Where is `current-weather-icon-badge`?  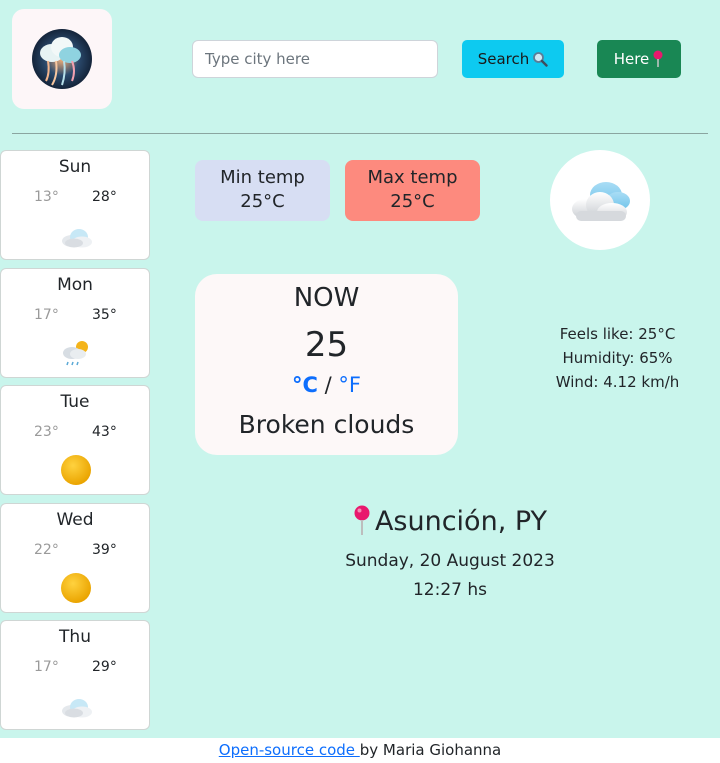
current-weather-icon-badge is located at coordinates (600, 200).